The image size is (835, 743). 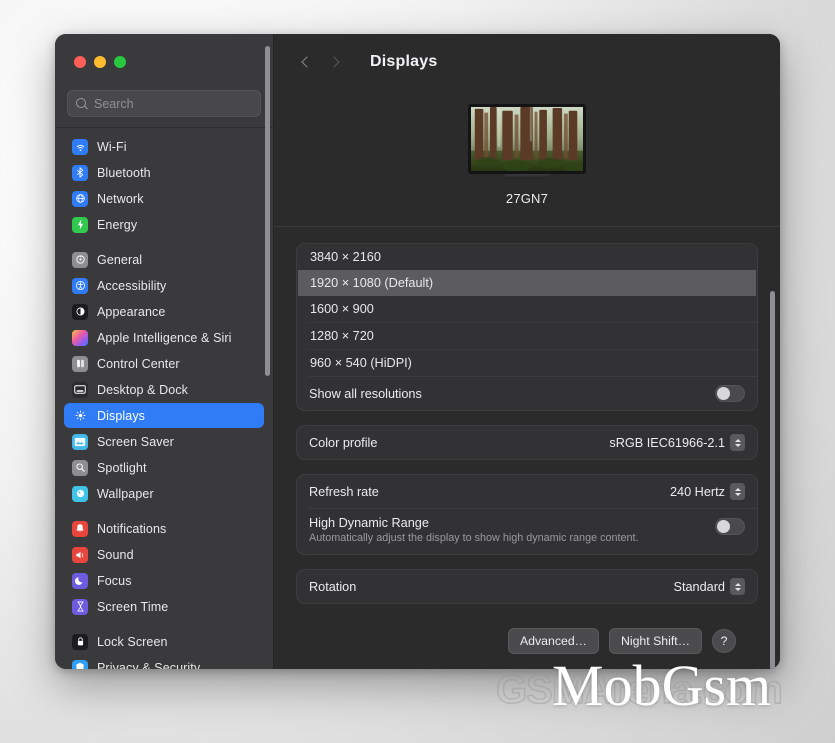 What do you see at coordinates (120, 198) in the screenshot?
I see `sidebar-item-label: Network` at bounding box center [120, 198].